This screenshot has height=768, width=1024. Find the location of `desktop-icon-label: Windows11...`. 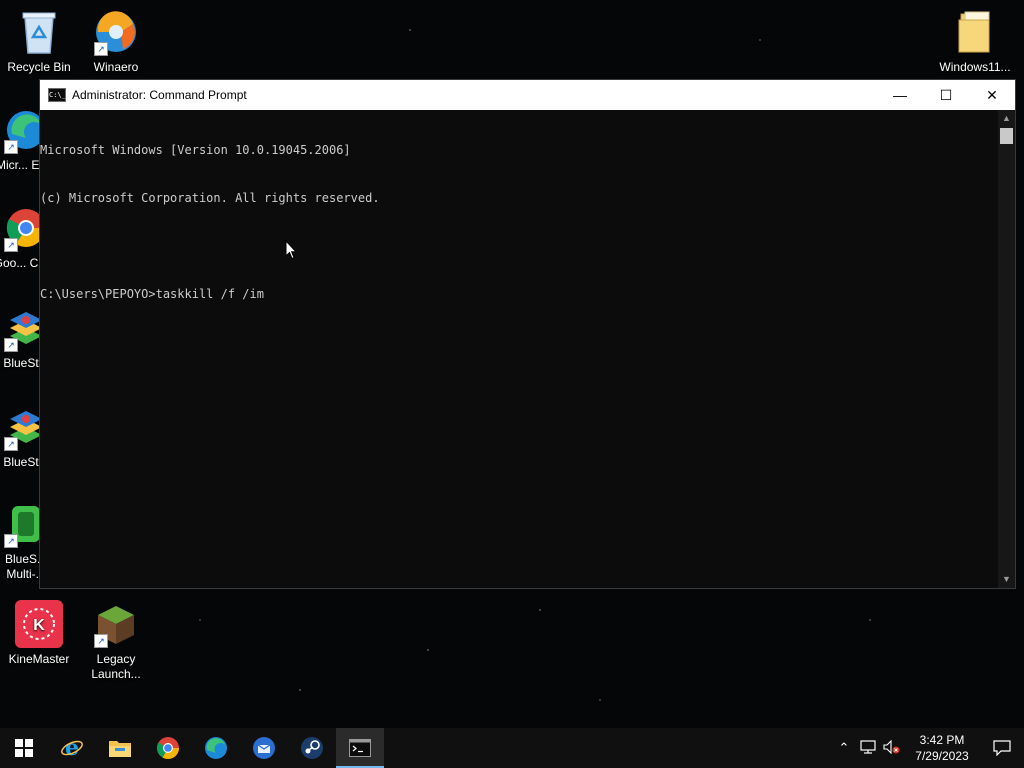

desktop-icon-label: Windows11... is located at coordinates (975, 67).